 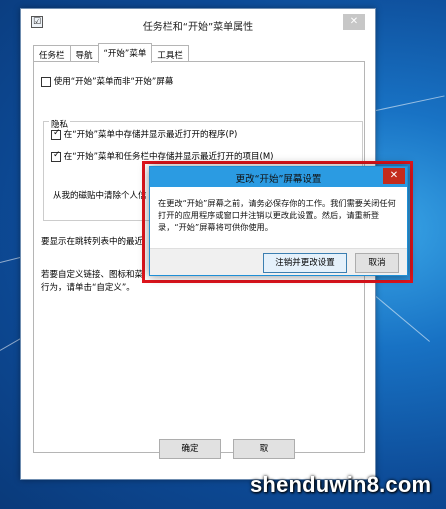 What do you see at coordinates (56, 134) in the screenshot?
I see `store-recent-programs-checkbox` at bounding box center [56, 134].